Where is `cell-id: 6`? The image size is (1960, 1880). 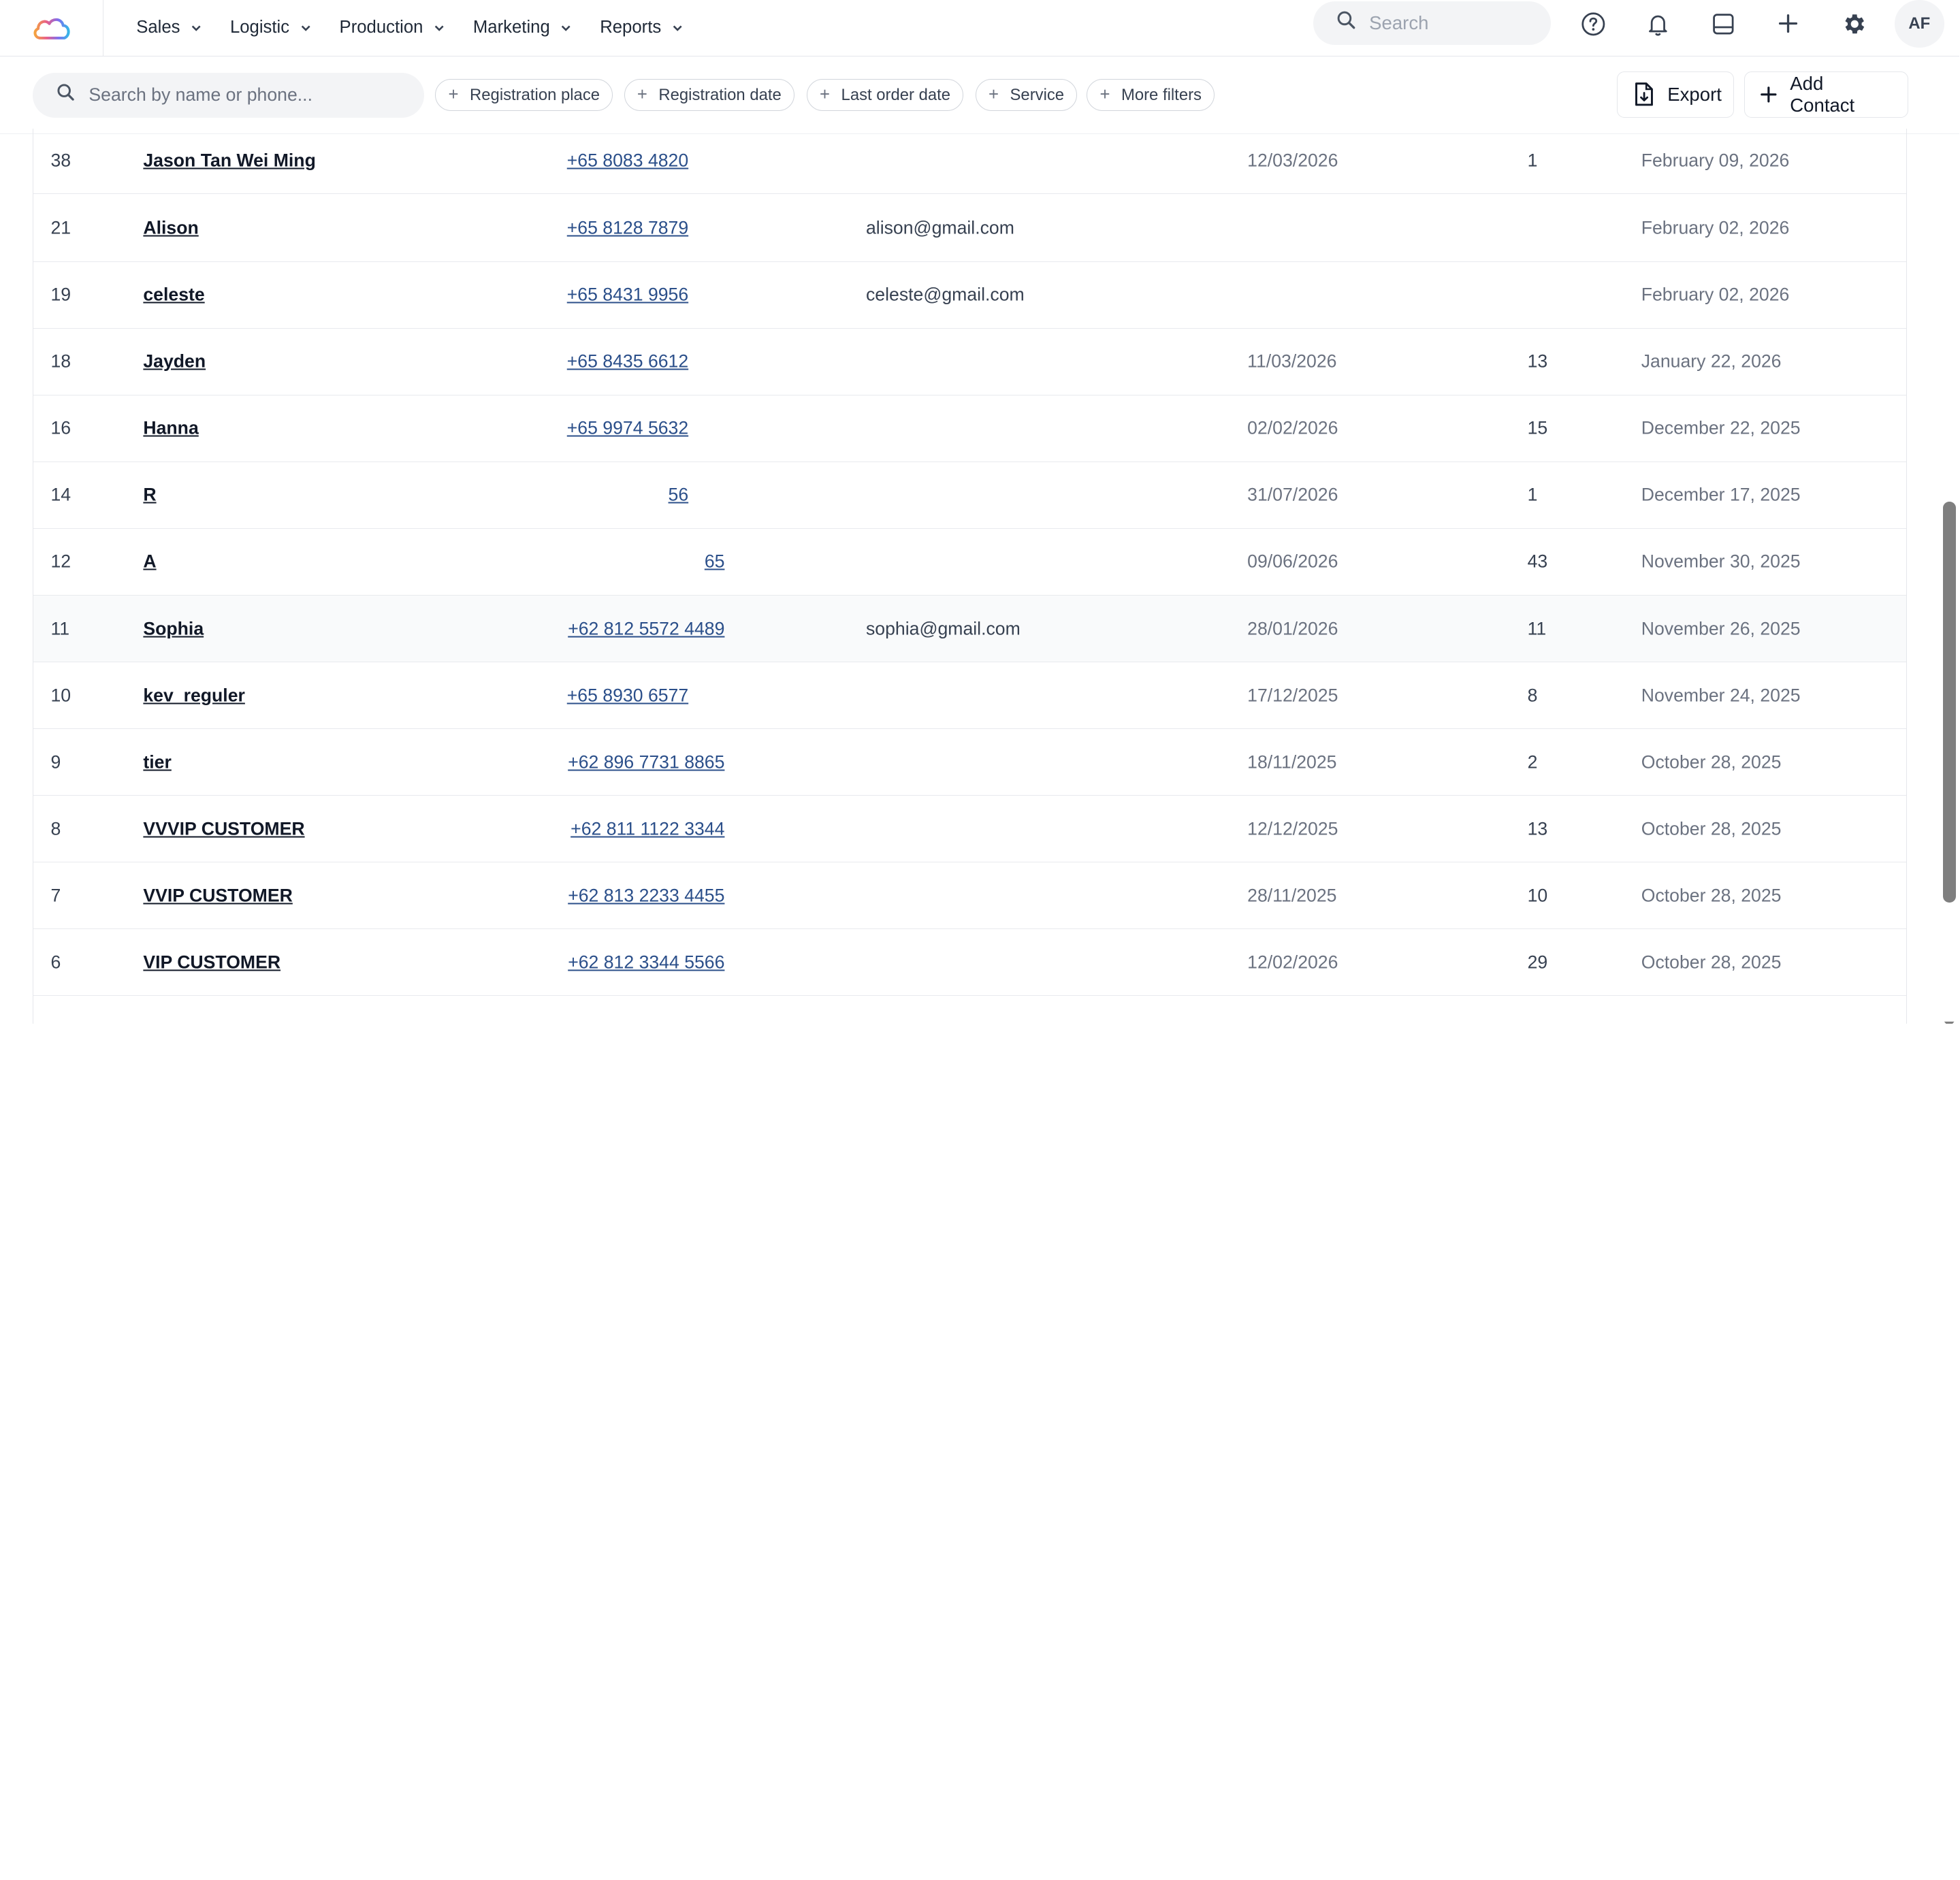 cell-id: 6 is located at coordinates (55, 962).